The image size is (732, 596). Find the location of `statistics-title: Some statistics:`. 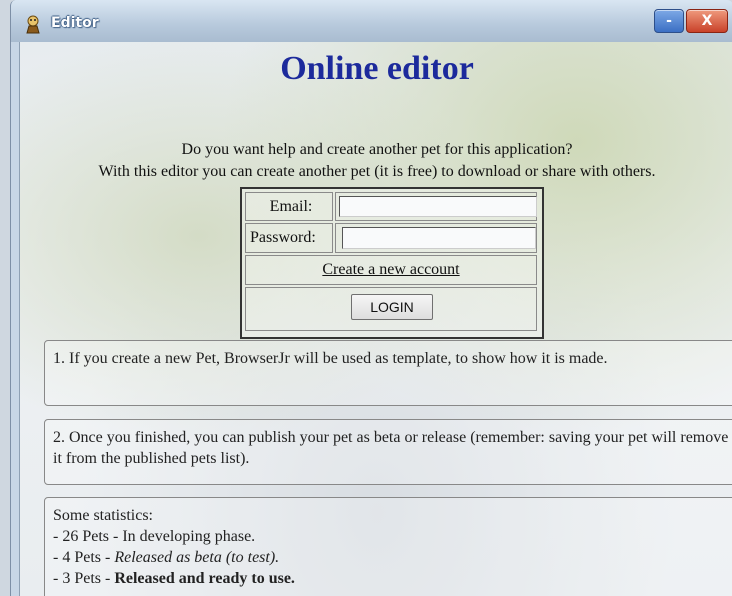

statistics-title: Some statistics: is located at coordinates (103, 515).